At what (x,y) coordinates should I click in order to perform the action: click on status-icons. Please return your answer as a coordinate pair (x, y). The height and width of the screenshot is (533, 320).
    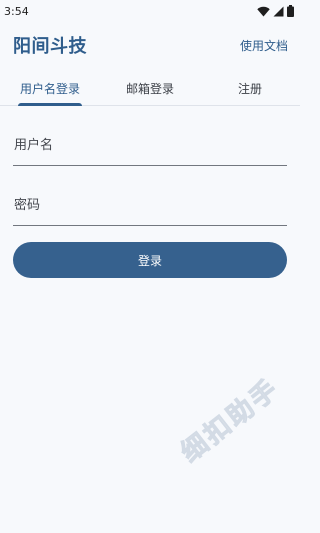
    Looking at the image, I should click on (275, 11).